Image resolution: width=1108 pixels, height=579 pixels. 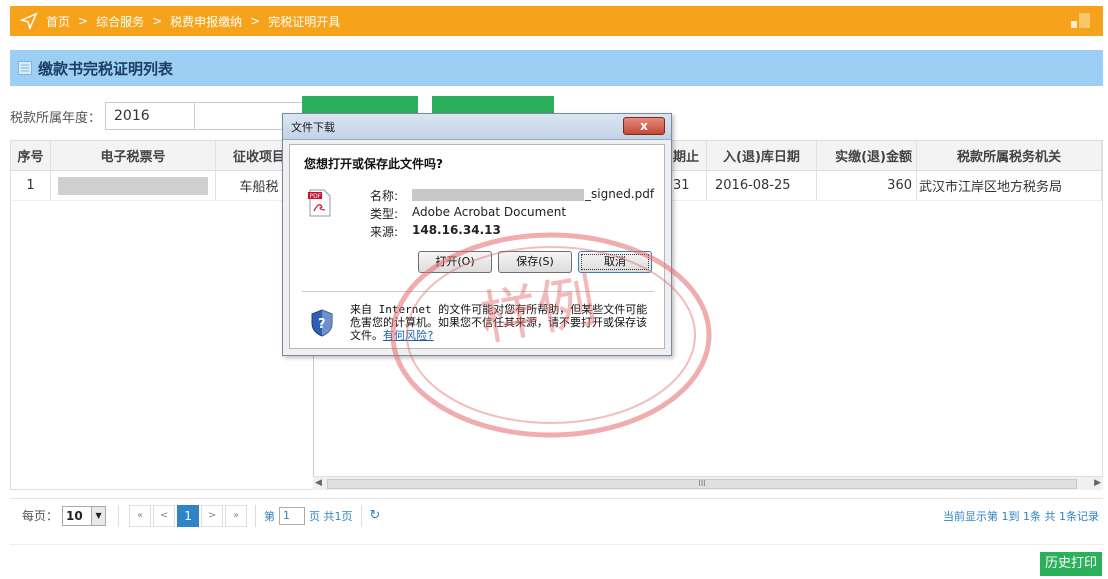 What do you see at coordinates (188, 515) in the screenshot?
I see `page-1-button: 1` at bounding box center [188, 515].